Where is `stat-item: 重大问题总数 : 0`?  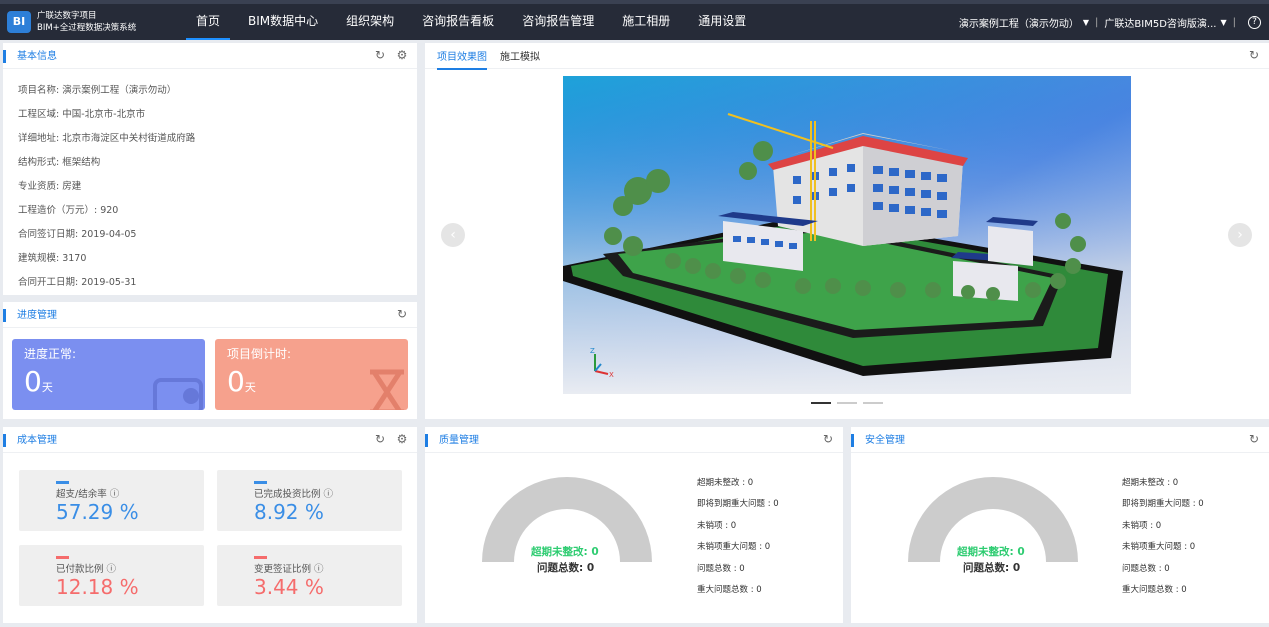 stat-item: 重大问题总数 : 0 is located at coordinates (1154, 590).